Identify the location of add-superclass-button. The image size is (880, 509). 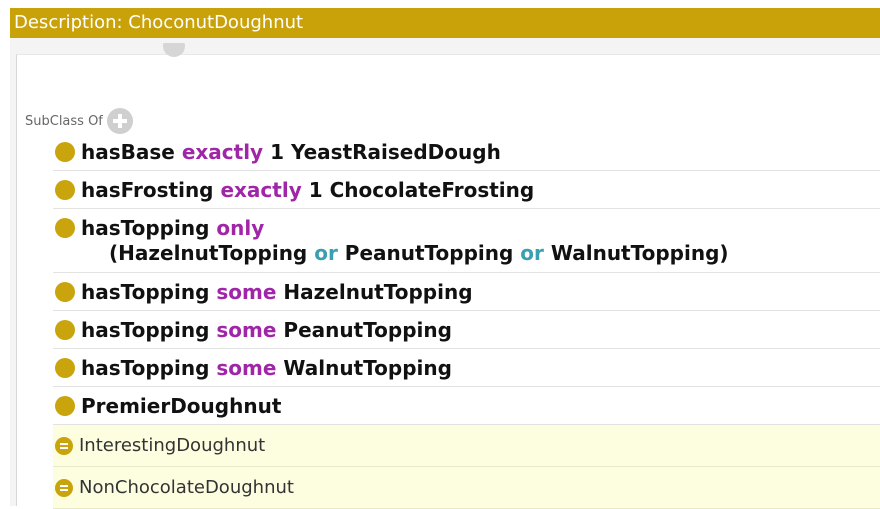
(119, 121).